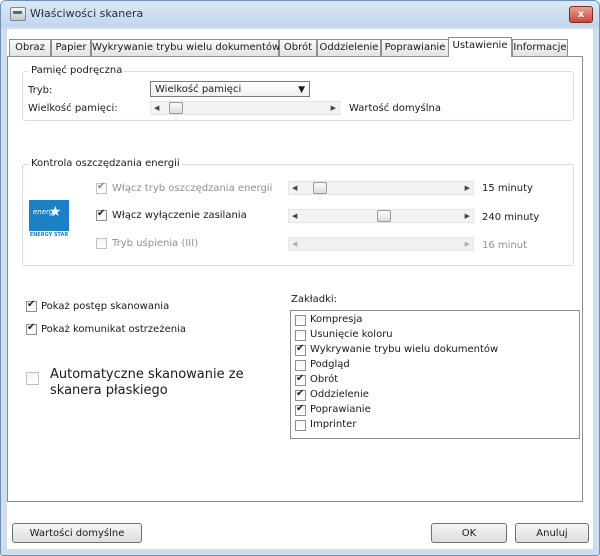 The height and width of the screenshot is (556, 600). What do you see at coordinates (55, 212) in the screenshot?
I see `star-icon: ★` at bounding box center [55, 212].